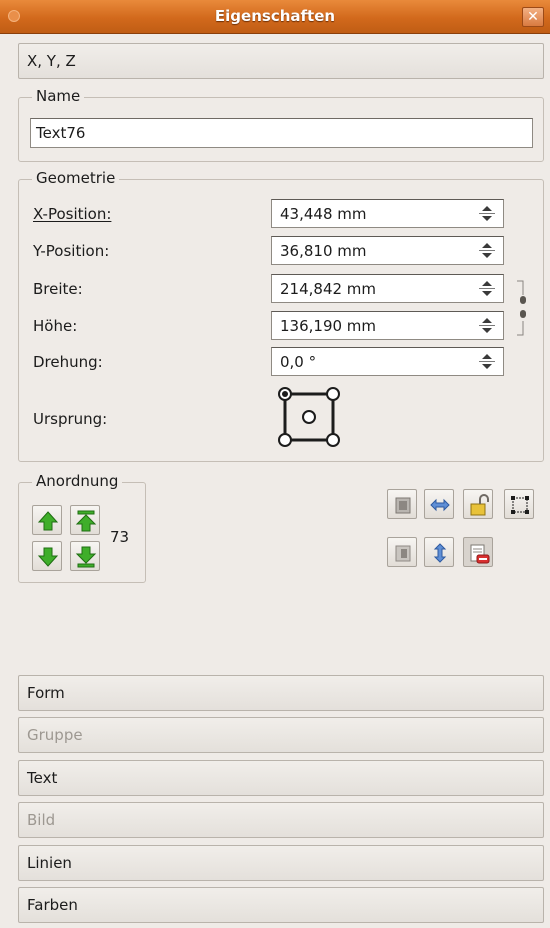 The width and height of the screenshot is (550, 928). Describe the element at coordinates (387, 213) in the screenshot. I see `x-position-spinbox: 43,448 mm` at that location.